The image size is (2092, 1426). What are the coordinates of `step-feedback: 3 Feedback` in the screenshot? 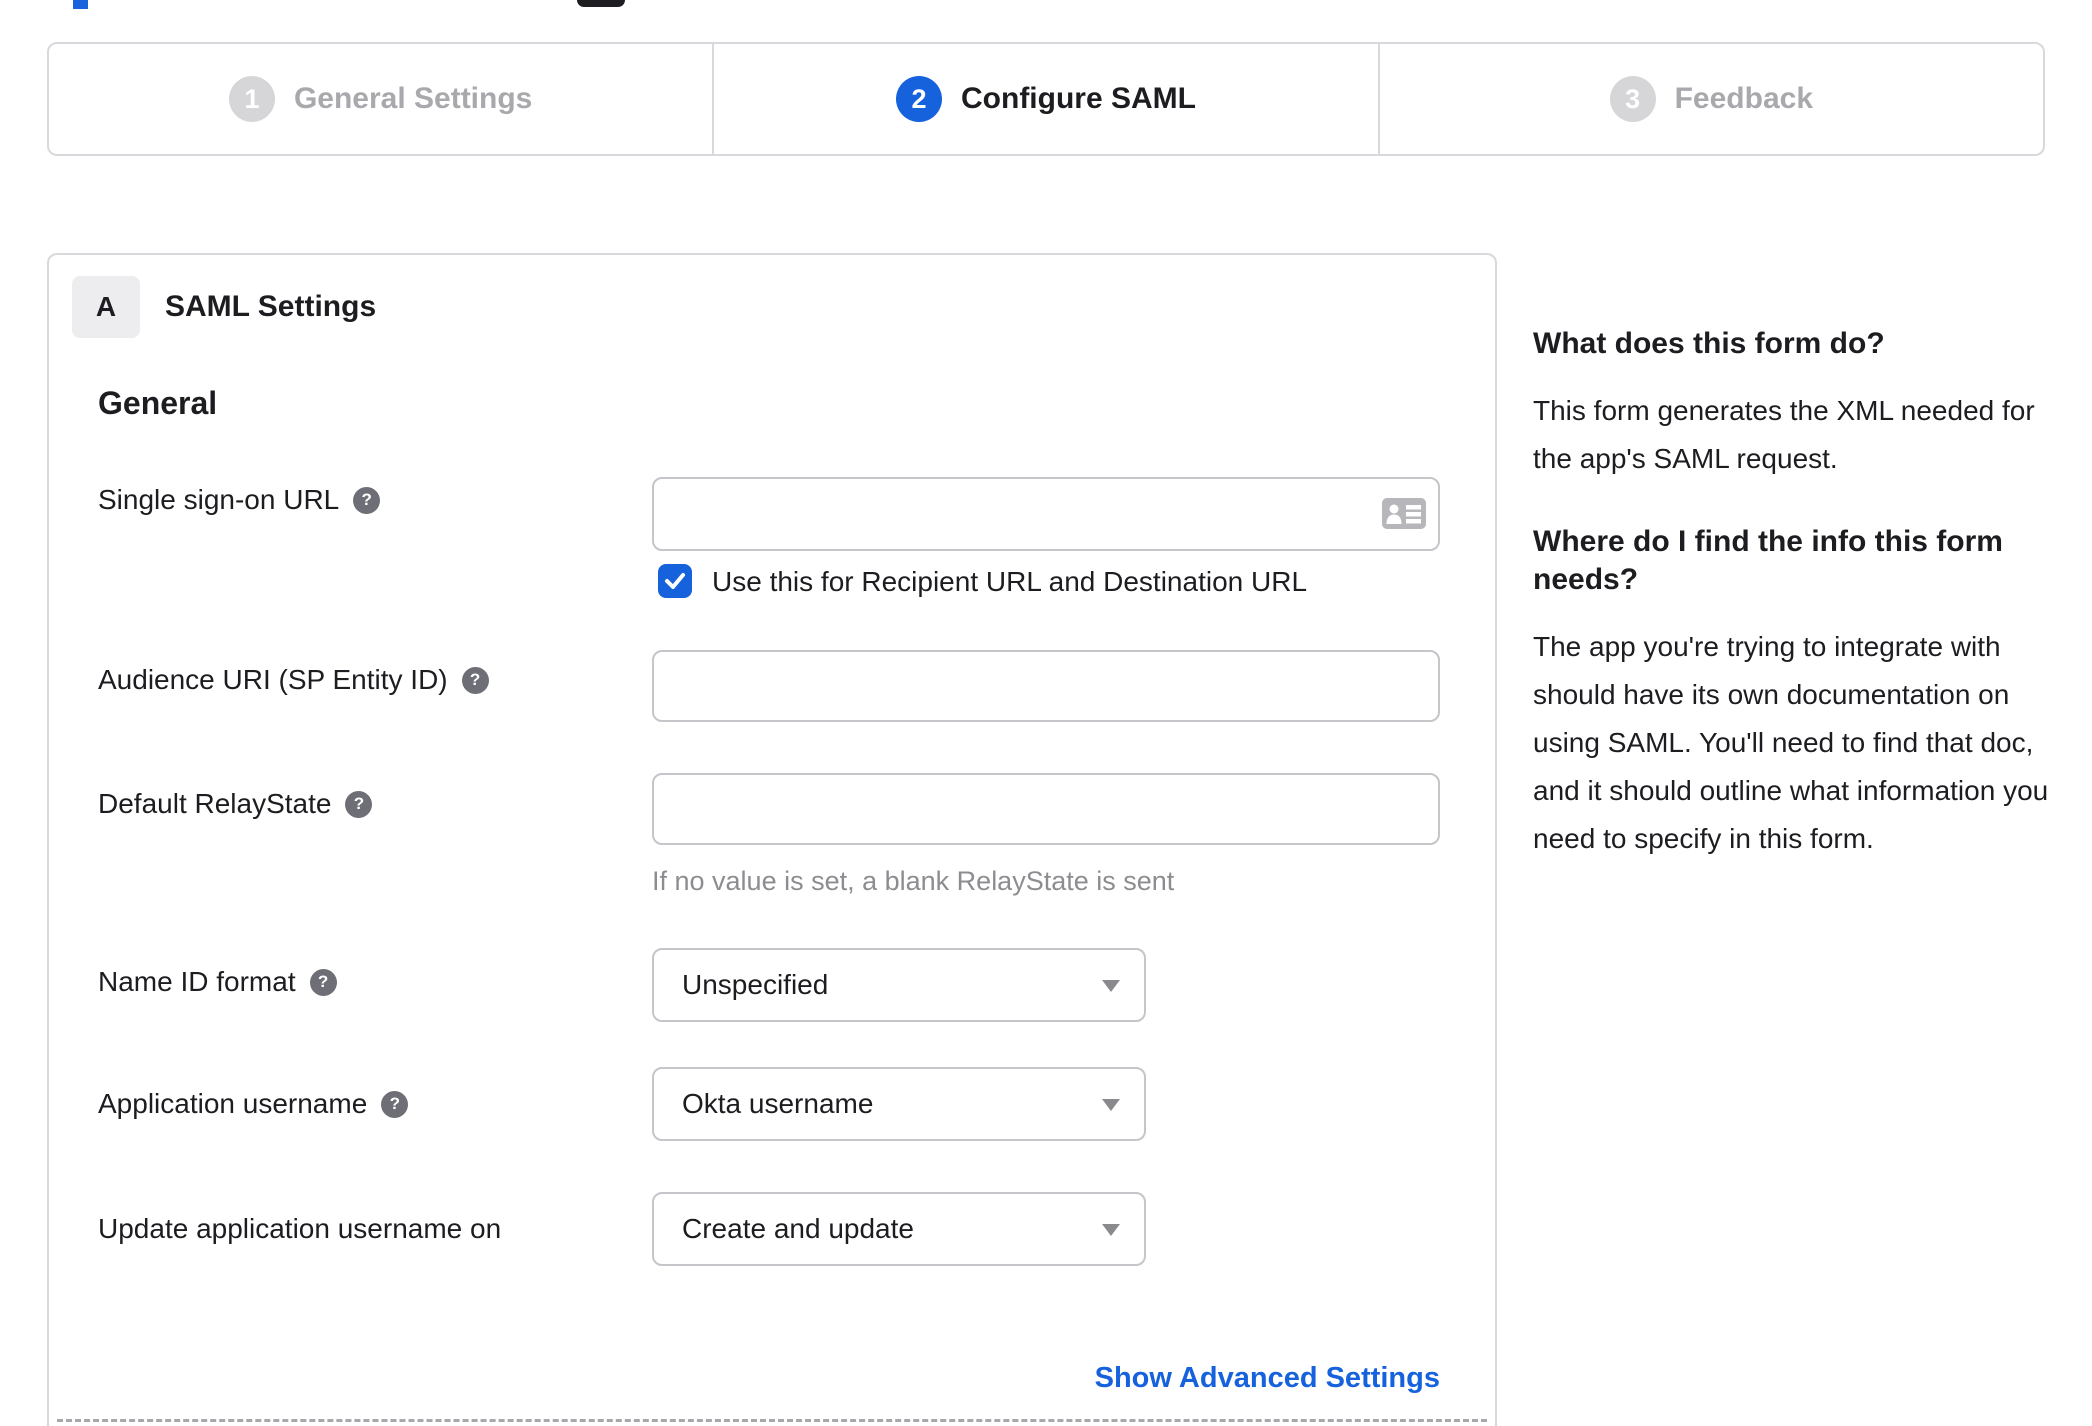 It's located at (1710, 99).